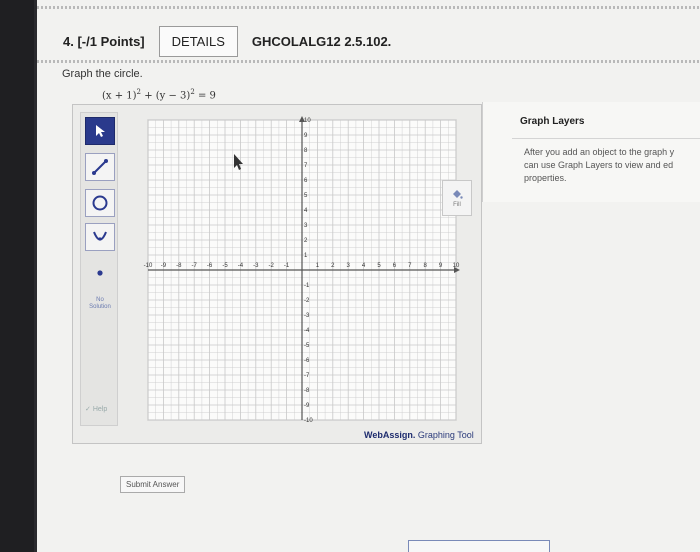 Image resolution: width=700 pixels, height=552 pixels. What do you see at coordinates (368, 7) in the screenshot?
I see `top-divider` at bounding box center [368, 7].